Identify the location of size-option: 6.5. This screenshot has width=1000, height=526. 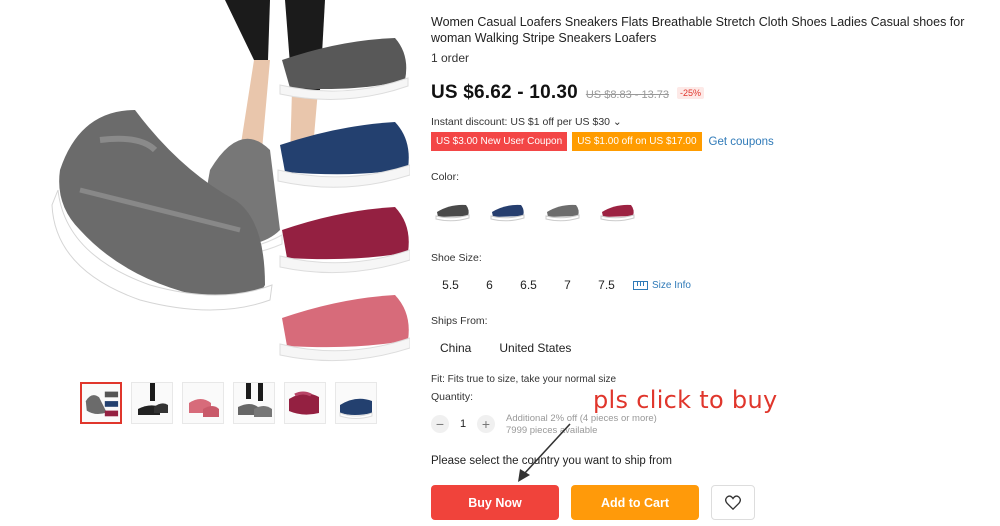
(528, 285).